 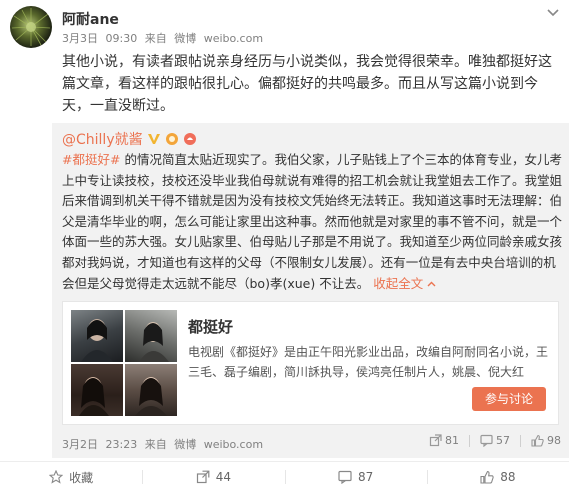 I want to click on avatar-image, so click(x=31, y=27).